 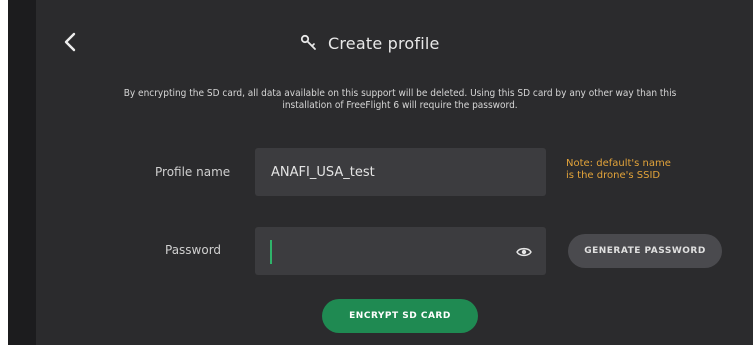 What do you see at coordinates (400, 251) in the screenshot?
I see `password-field` at bounding box center [400, 251].